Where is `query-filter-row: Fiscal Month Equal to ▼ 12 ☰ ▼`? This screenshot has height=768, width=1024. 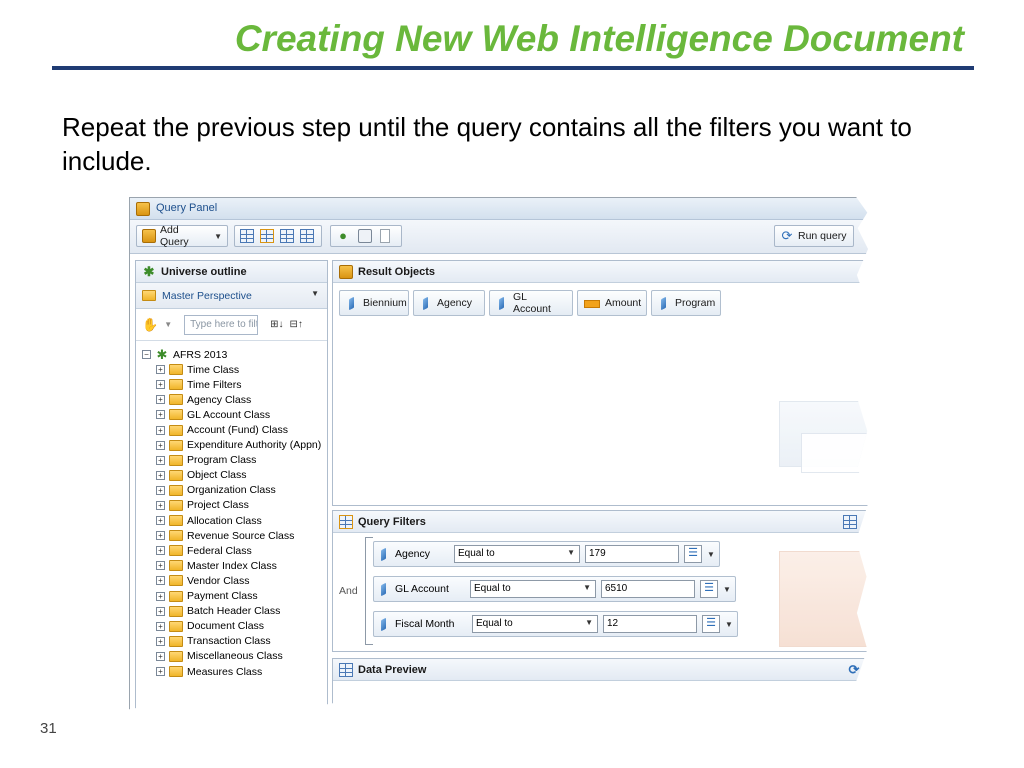 query-filter-row: Fiscal Month Equal to ▼ 12 ☰ ▼ is located at coordinates (555, 624).